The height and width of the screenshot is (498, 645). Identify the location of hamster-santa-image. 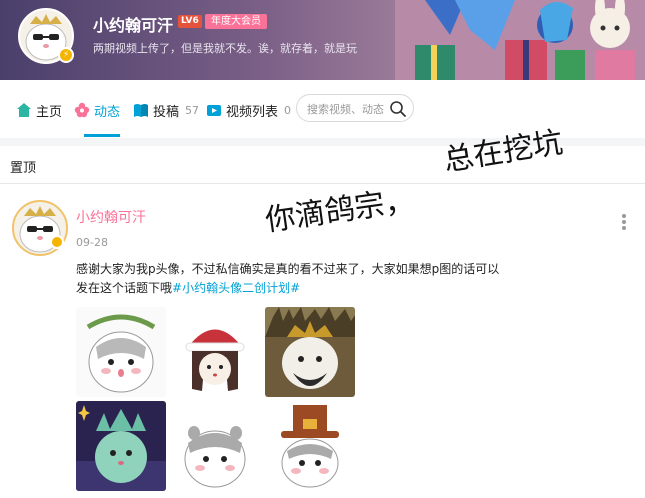
(215, 352).